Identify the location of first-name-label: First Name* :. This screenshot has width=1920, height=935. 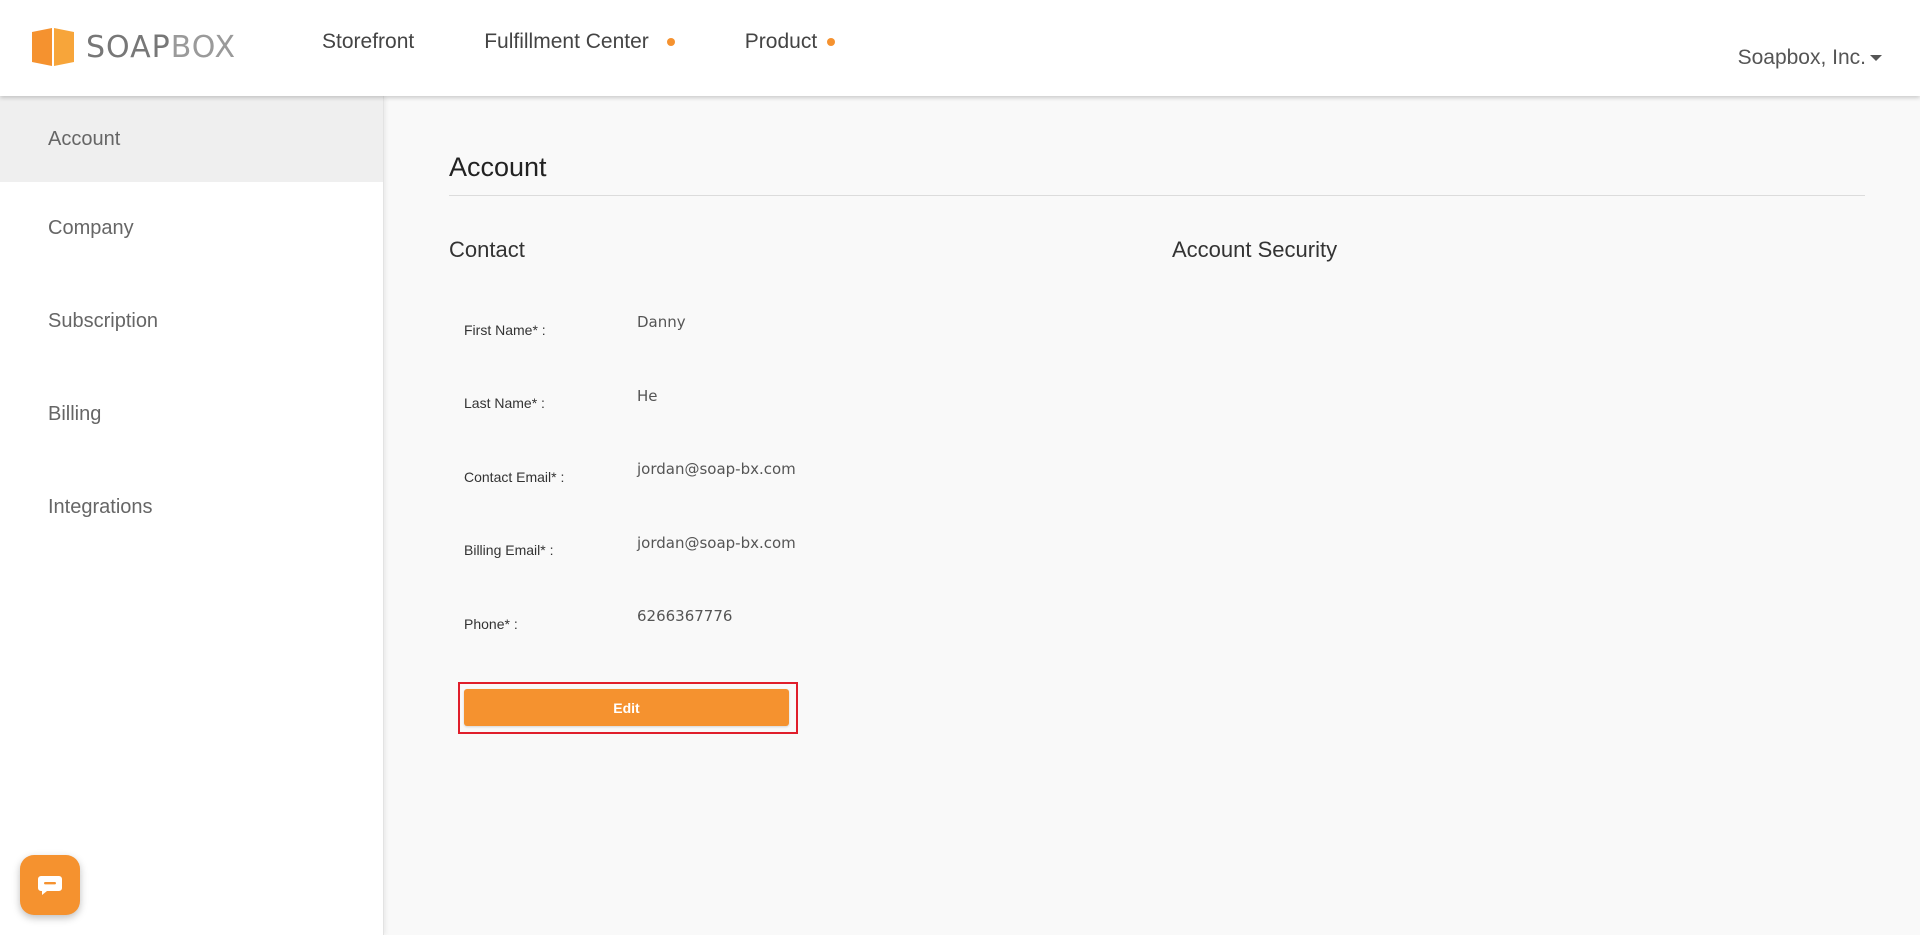
(505, 330).